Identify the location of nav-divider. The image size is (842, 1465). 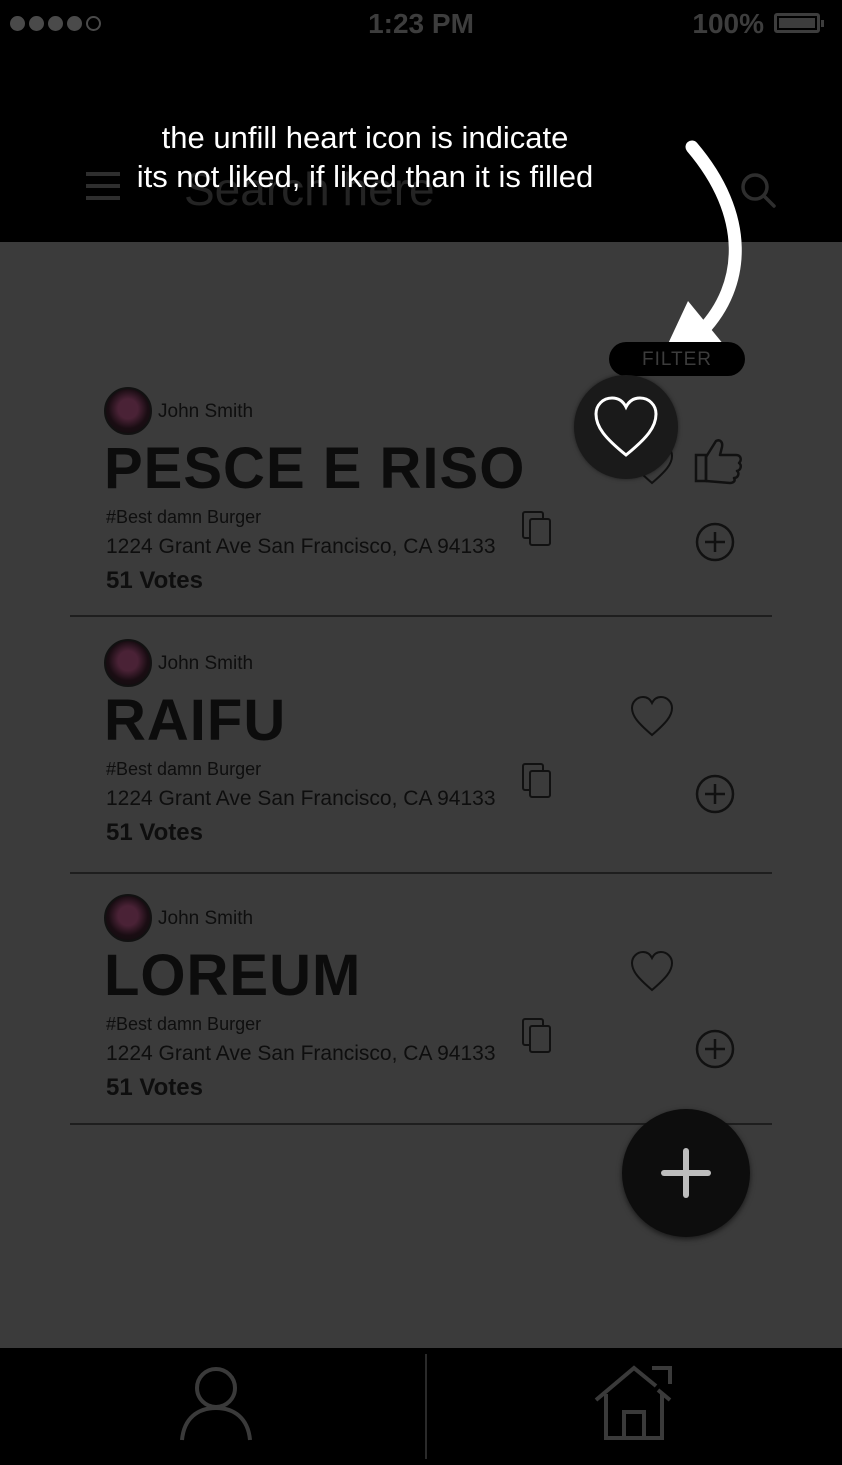
(426, 1406).